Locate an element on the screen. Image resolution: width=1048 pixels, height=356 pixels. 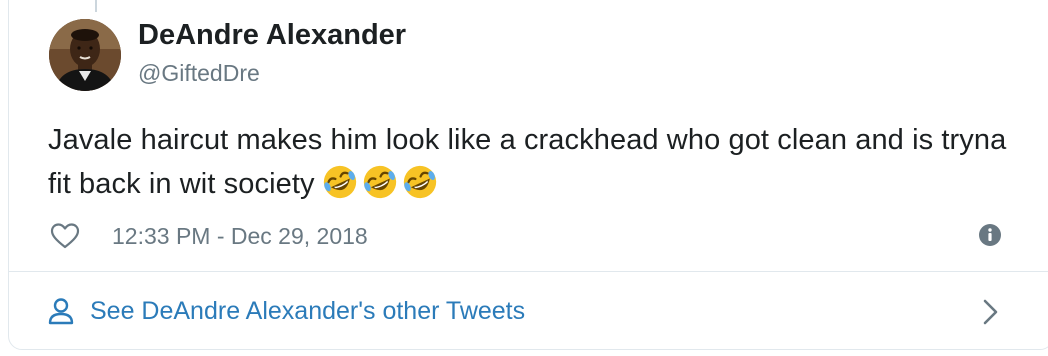
author-name: DeAndre Alexander is located at coordinates (272, 35).